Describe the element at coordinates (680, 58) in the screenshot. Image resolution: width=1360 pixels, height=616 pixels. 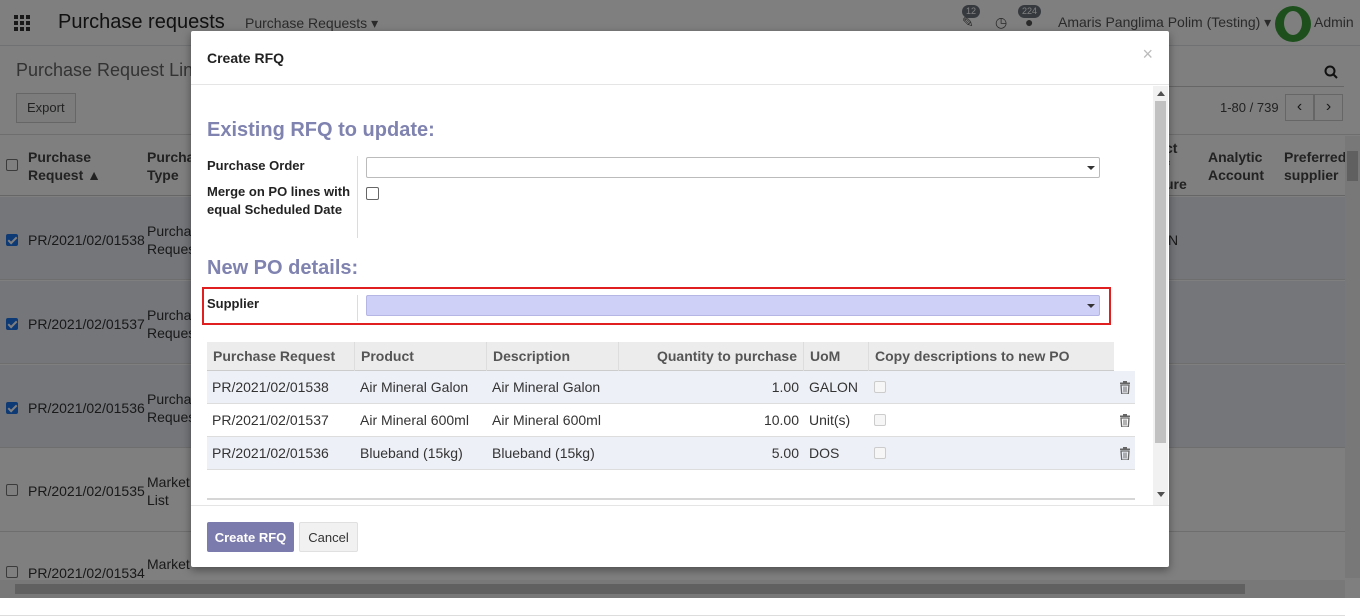
I see `modal-header: Create RFQ ×` at that location.